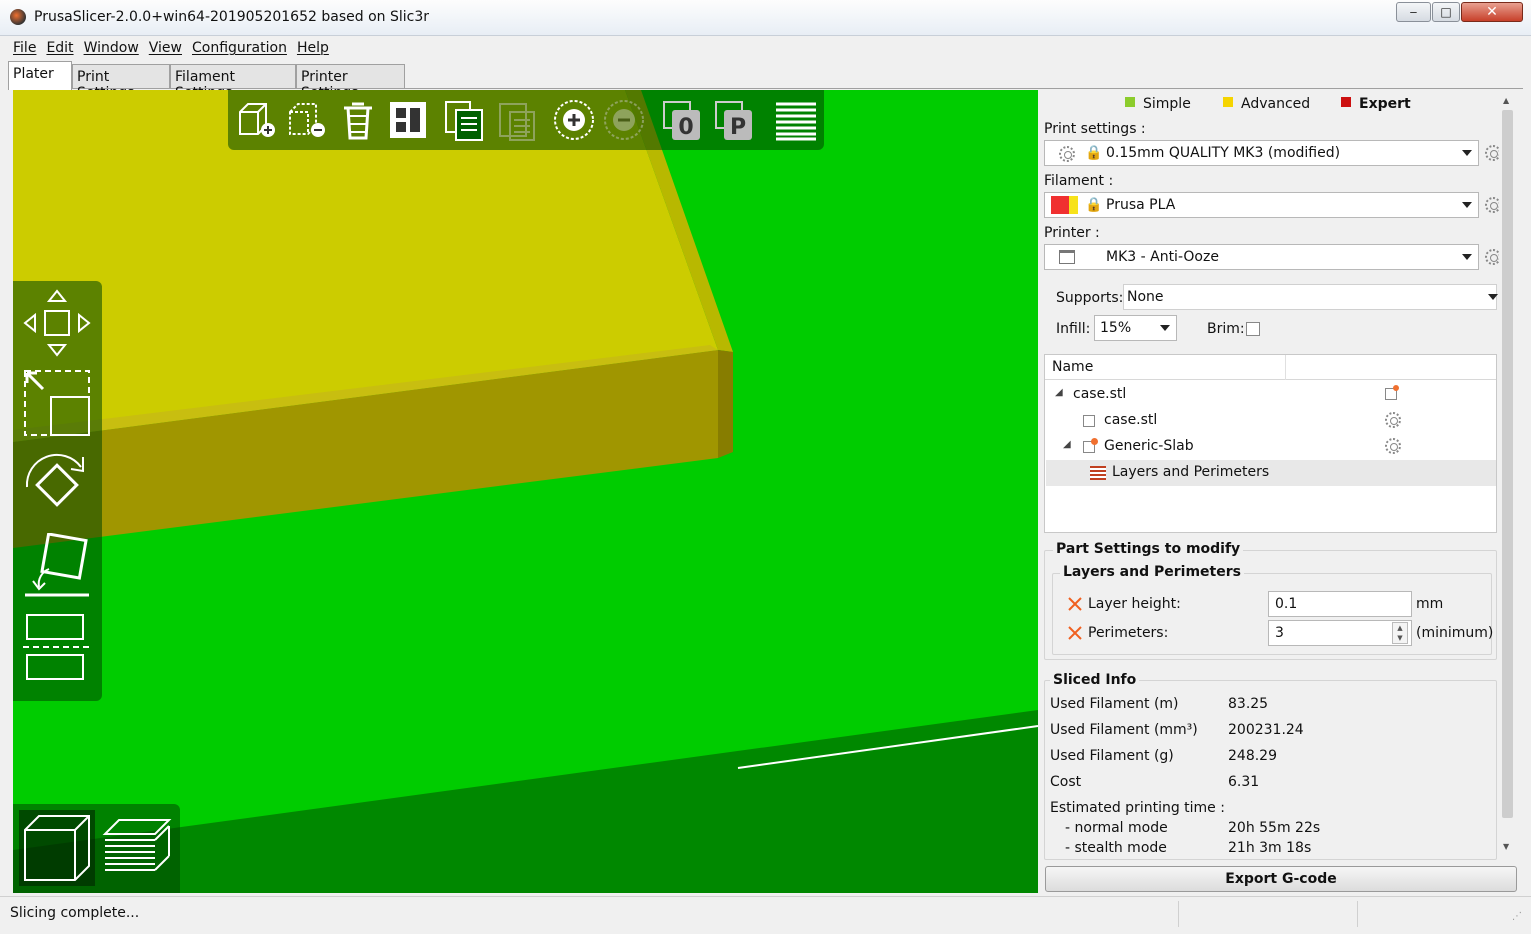 The width and height of the screenshot is (1531, 934). Describe the element at coordinates (1281, 879) in the screenshot. I see `export-gcode-button: Export G-code` at that location.